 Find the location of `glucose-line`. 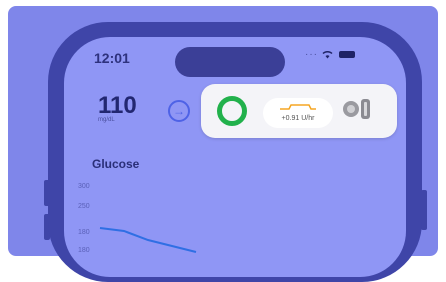

glucose-line is located at coordinates (148, 240).